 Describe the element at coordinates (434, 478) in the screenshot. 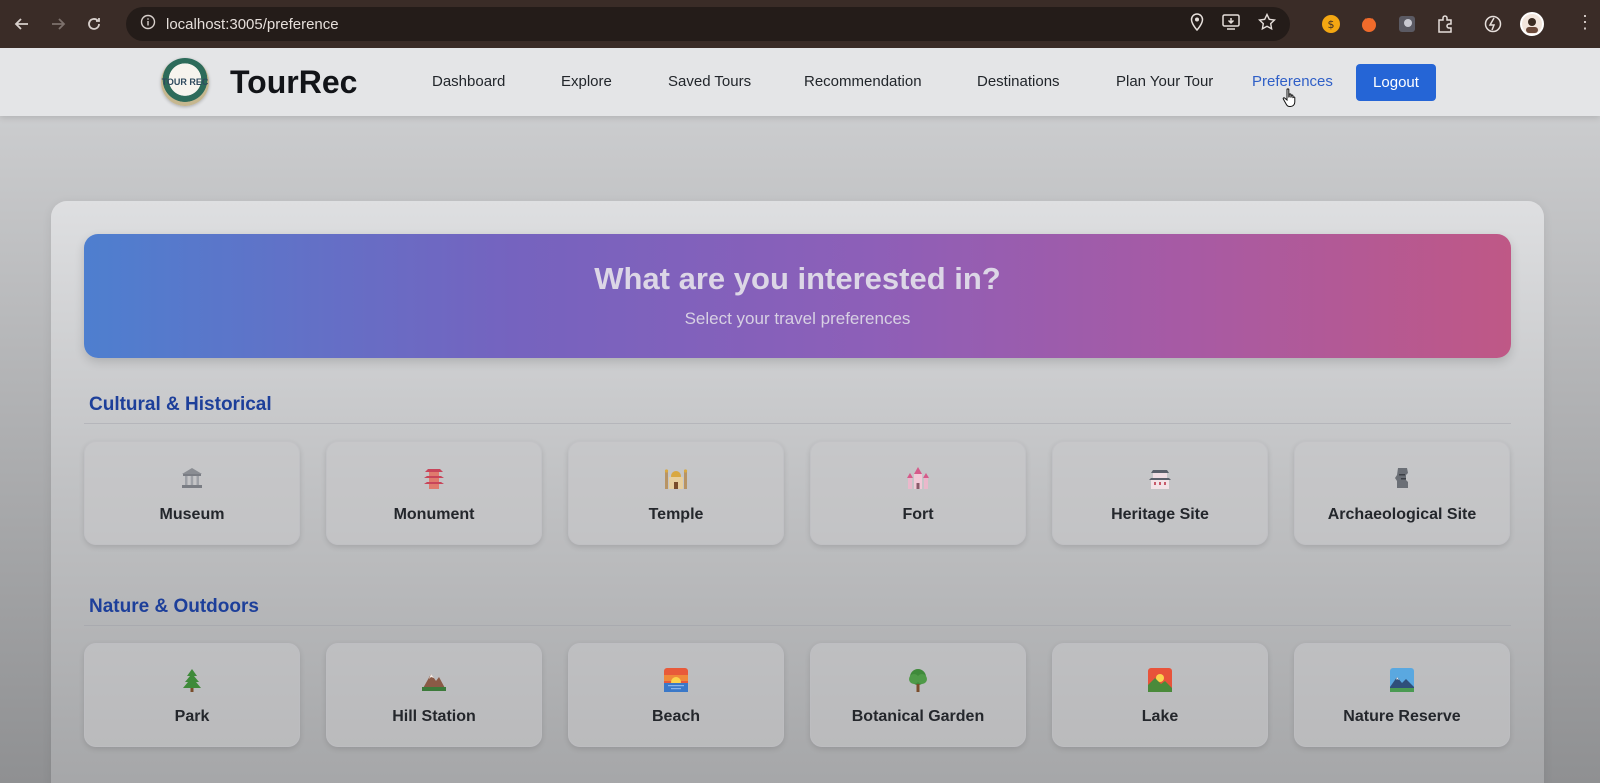

I see `pagoda-icon` at that location.